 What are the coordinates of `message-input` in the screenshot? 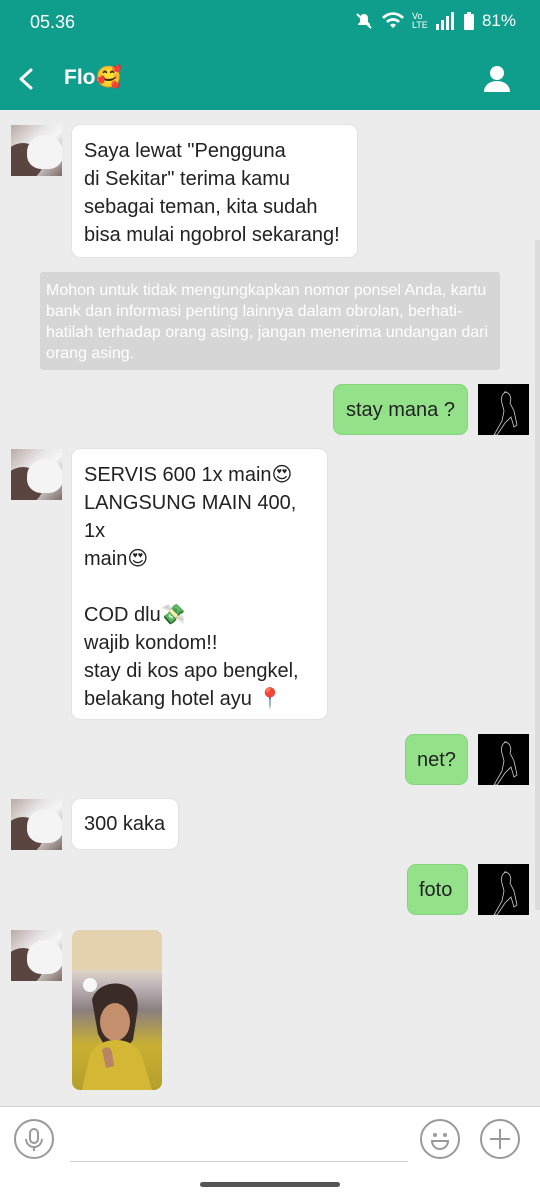 It's located at (239, 1140).